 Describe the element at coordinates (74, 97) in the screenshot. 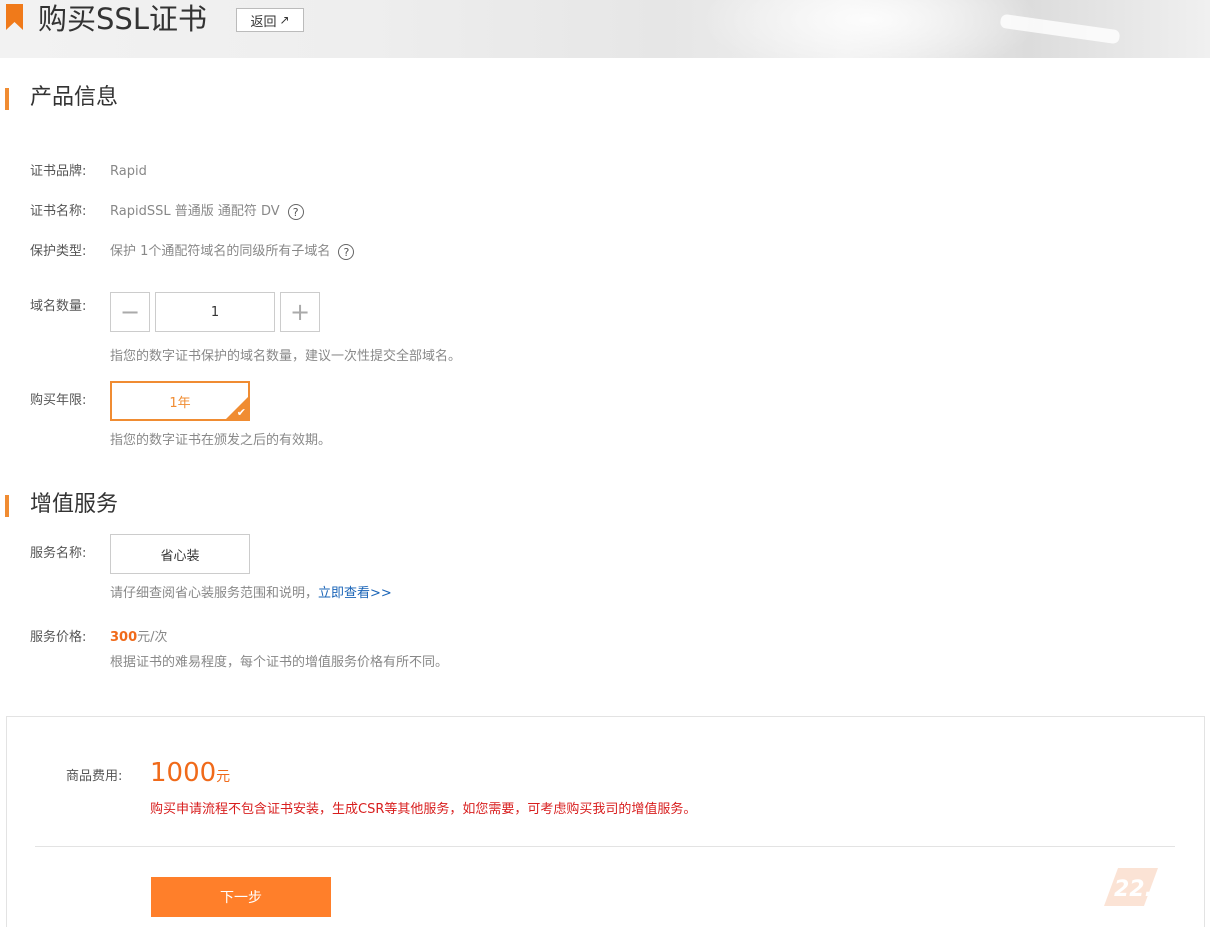

I see `section-title-product: 产品信息` at that location.